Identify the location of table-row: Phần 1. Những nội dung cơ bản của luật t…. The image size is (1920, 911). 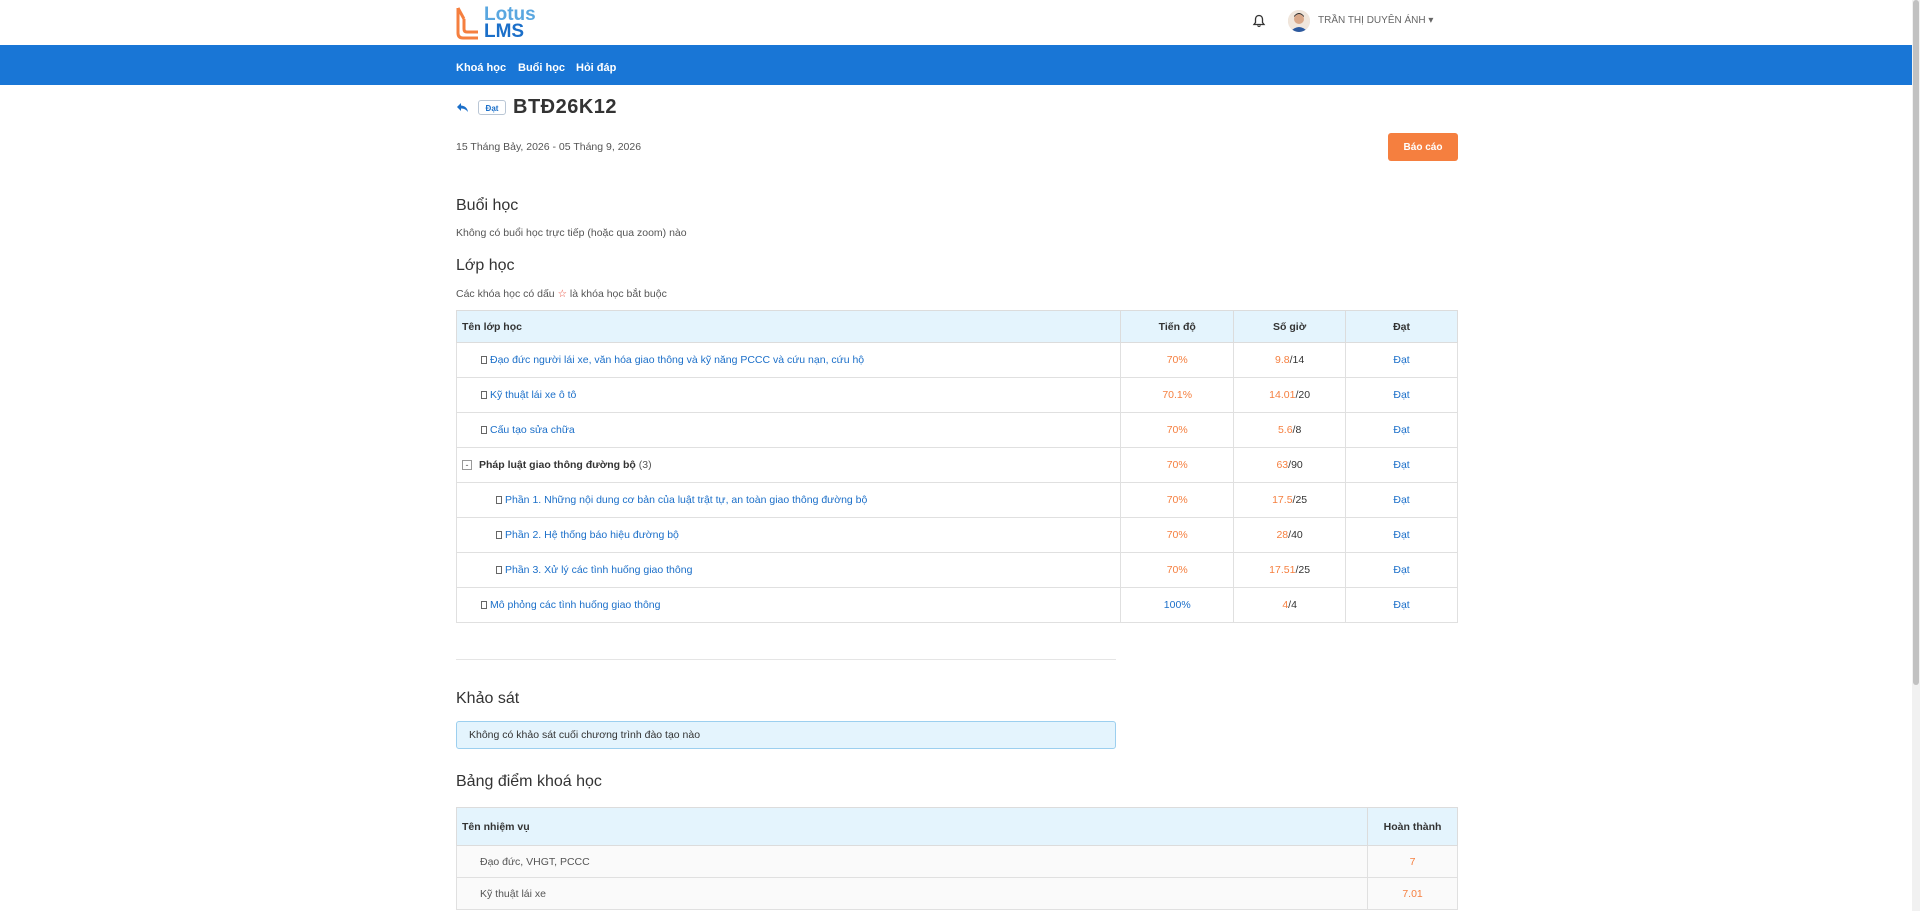
(956, 500).